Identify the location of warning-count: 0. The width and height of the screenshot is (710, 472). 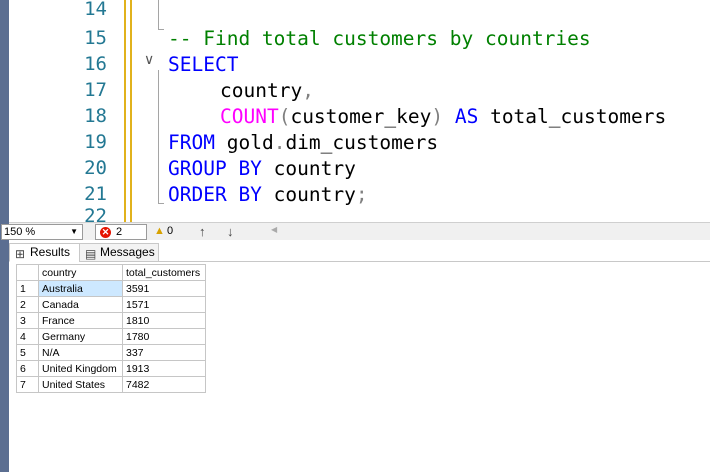
(170, 231).